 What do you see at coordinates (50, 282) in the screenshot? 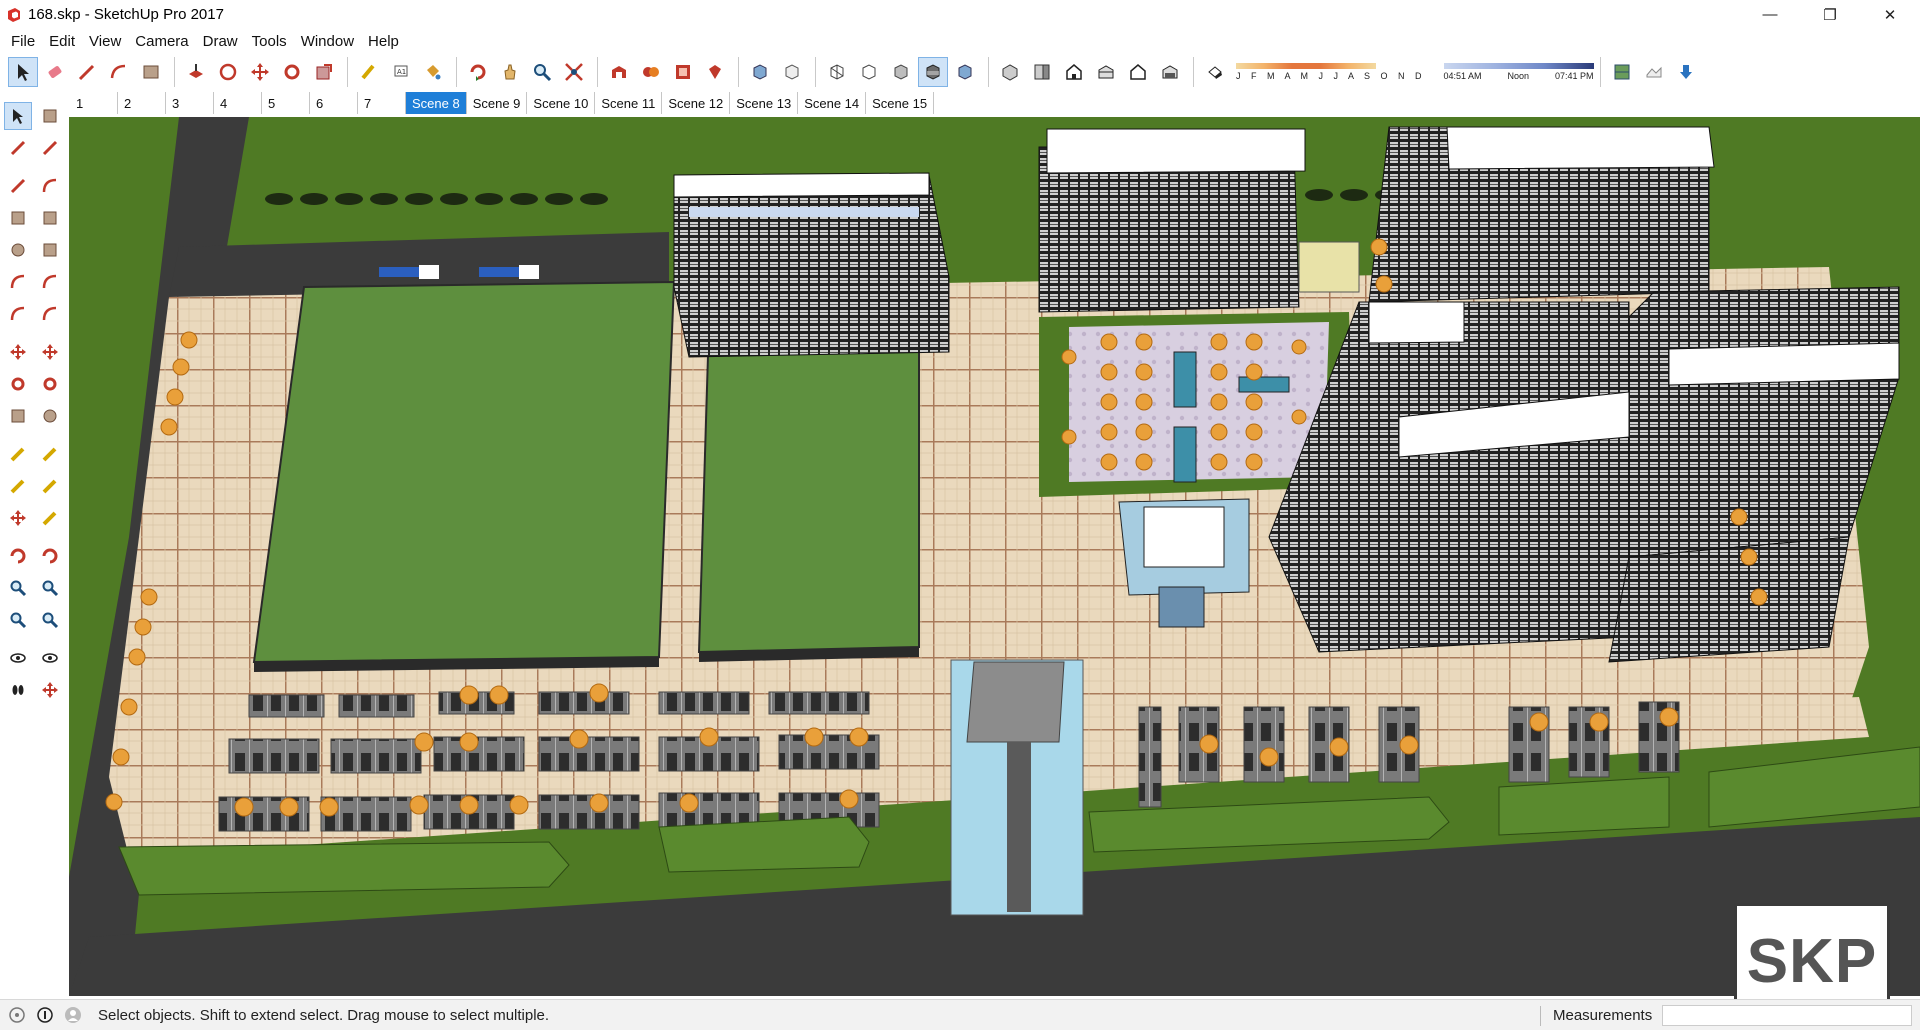
I see `two-point-arc-icon` at bounding box center [50, 282].